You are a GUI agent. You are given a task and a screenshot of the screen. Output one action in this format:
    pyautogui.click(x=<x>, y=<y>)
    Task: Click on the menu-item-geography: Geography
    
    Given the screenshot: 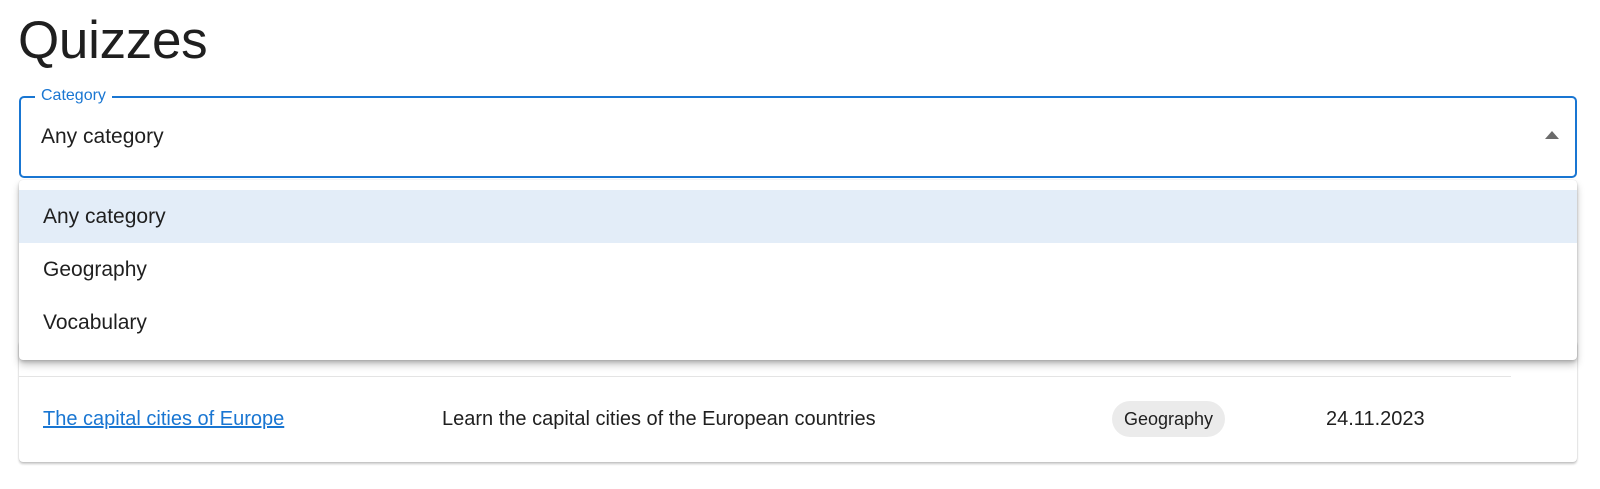 What is the action you would take?
    pyautogui.click(x=798, y=269)
    